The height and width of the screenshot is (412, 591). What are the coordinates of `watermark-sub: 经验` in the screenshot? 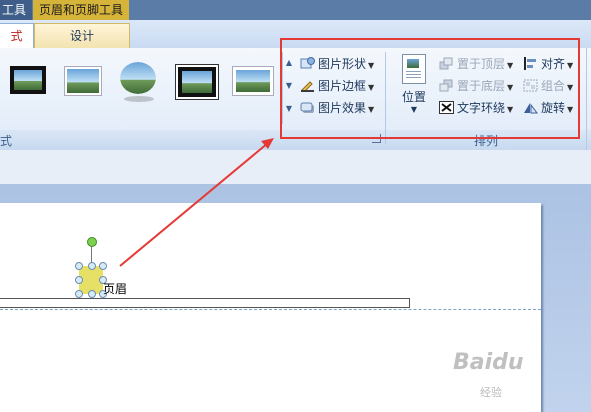 It's located at (491, 392).